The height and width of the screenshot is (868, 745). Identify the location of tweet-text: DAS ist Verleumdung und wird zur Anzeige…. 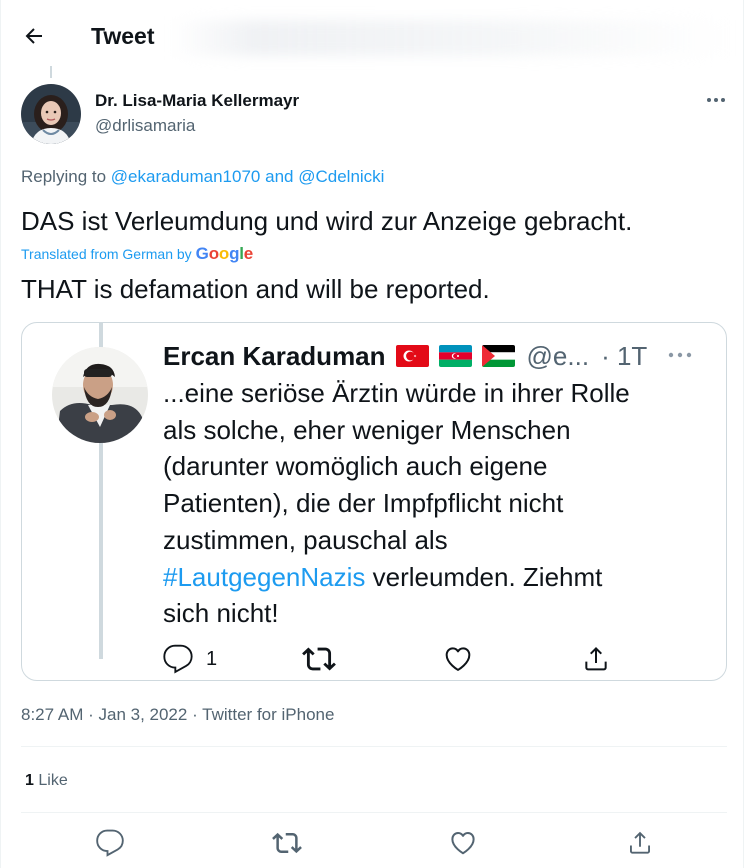
(327, 221).